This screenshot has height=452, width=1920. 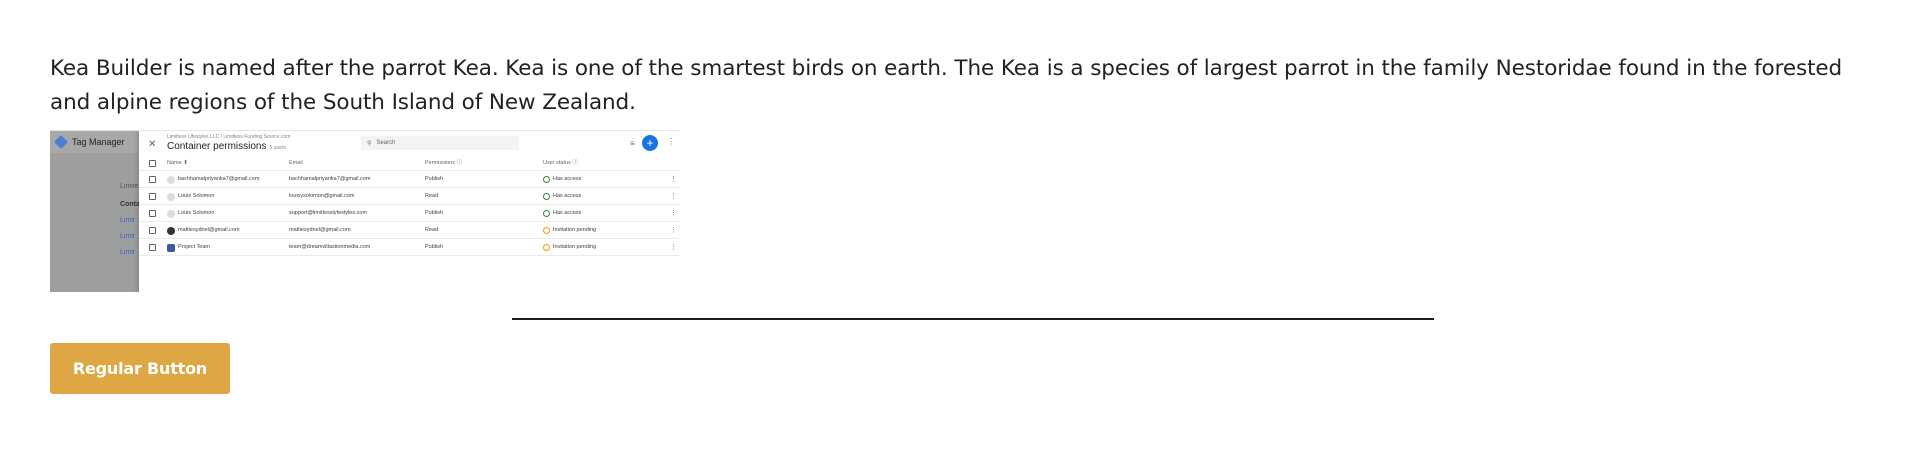 I want to click on table-header-row: Name ⬆ Email Permissions ⓘ User status ⓘ, so click(x=409, y=163).